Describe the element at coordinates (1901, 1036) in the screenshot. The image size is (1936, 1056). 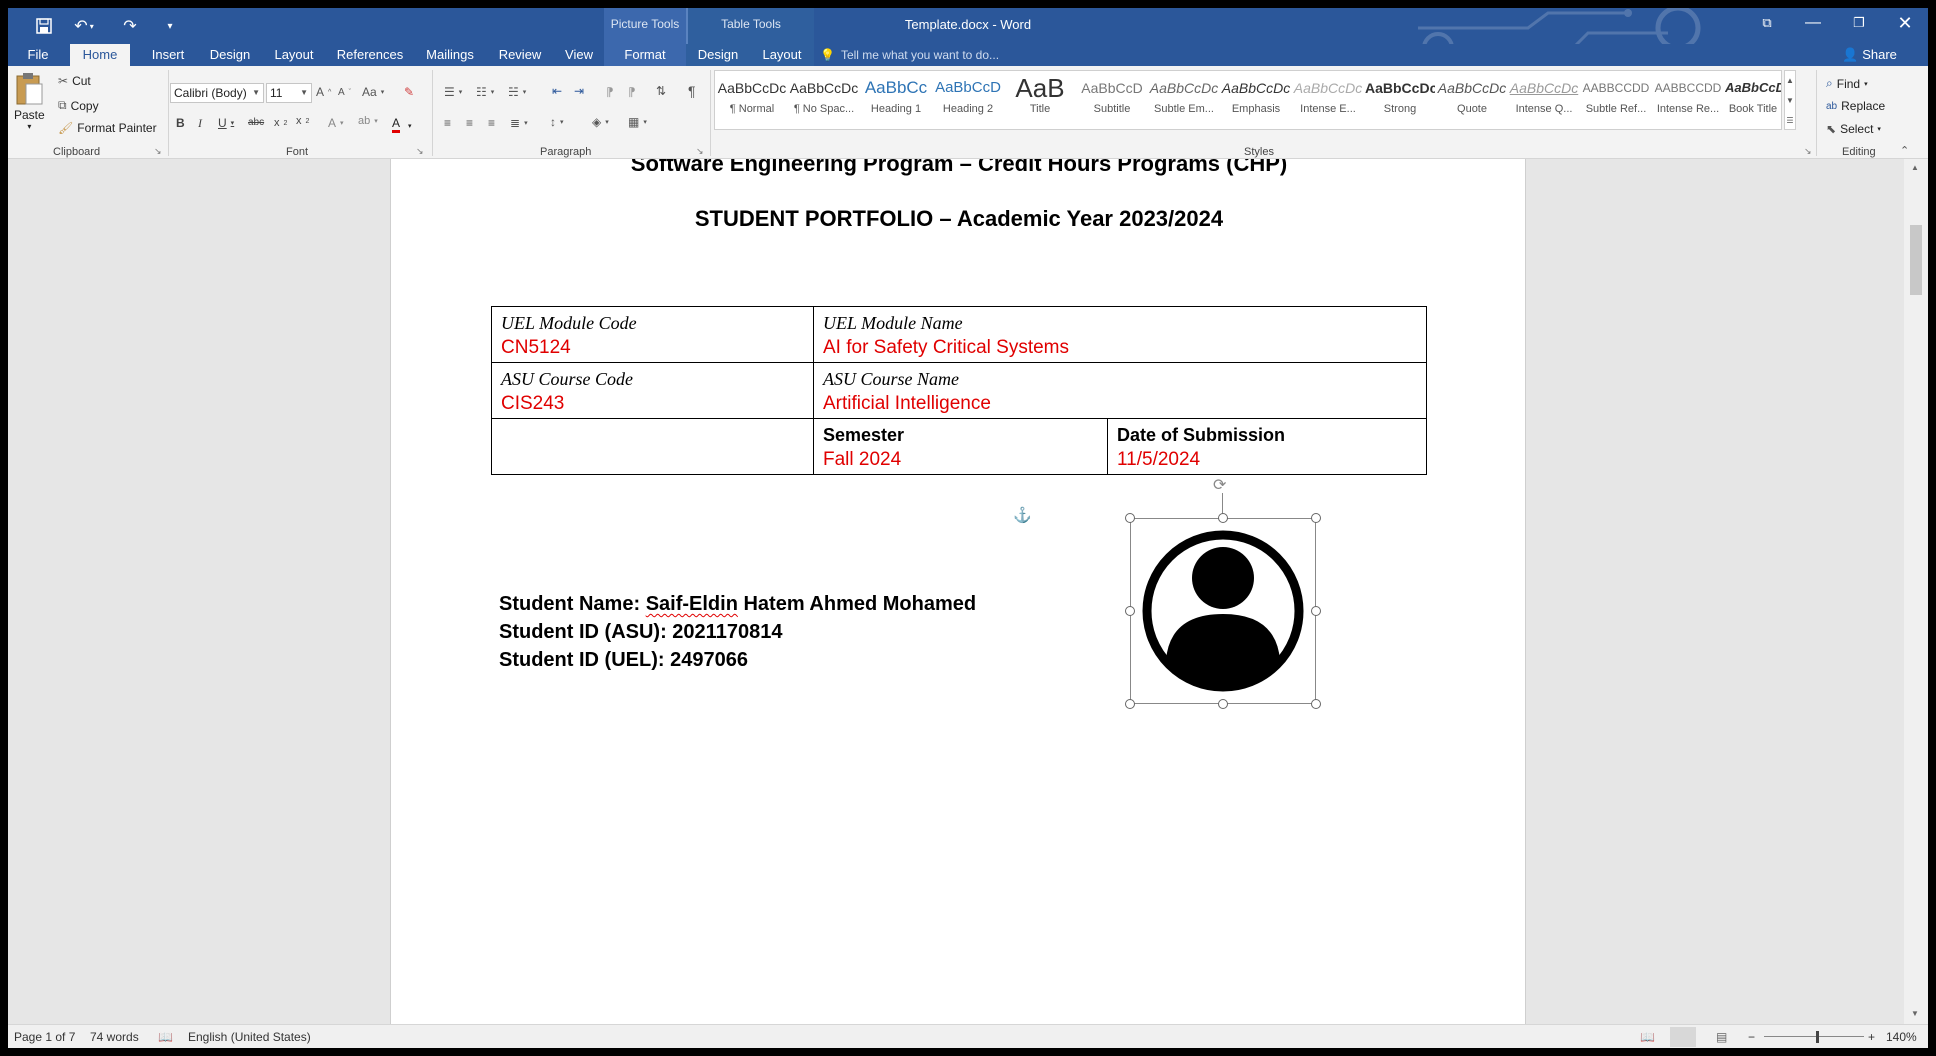
I see `zoom-level: 140%` at that location.